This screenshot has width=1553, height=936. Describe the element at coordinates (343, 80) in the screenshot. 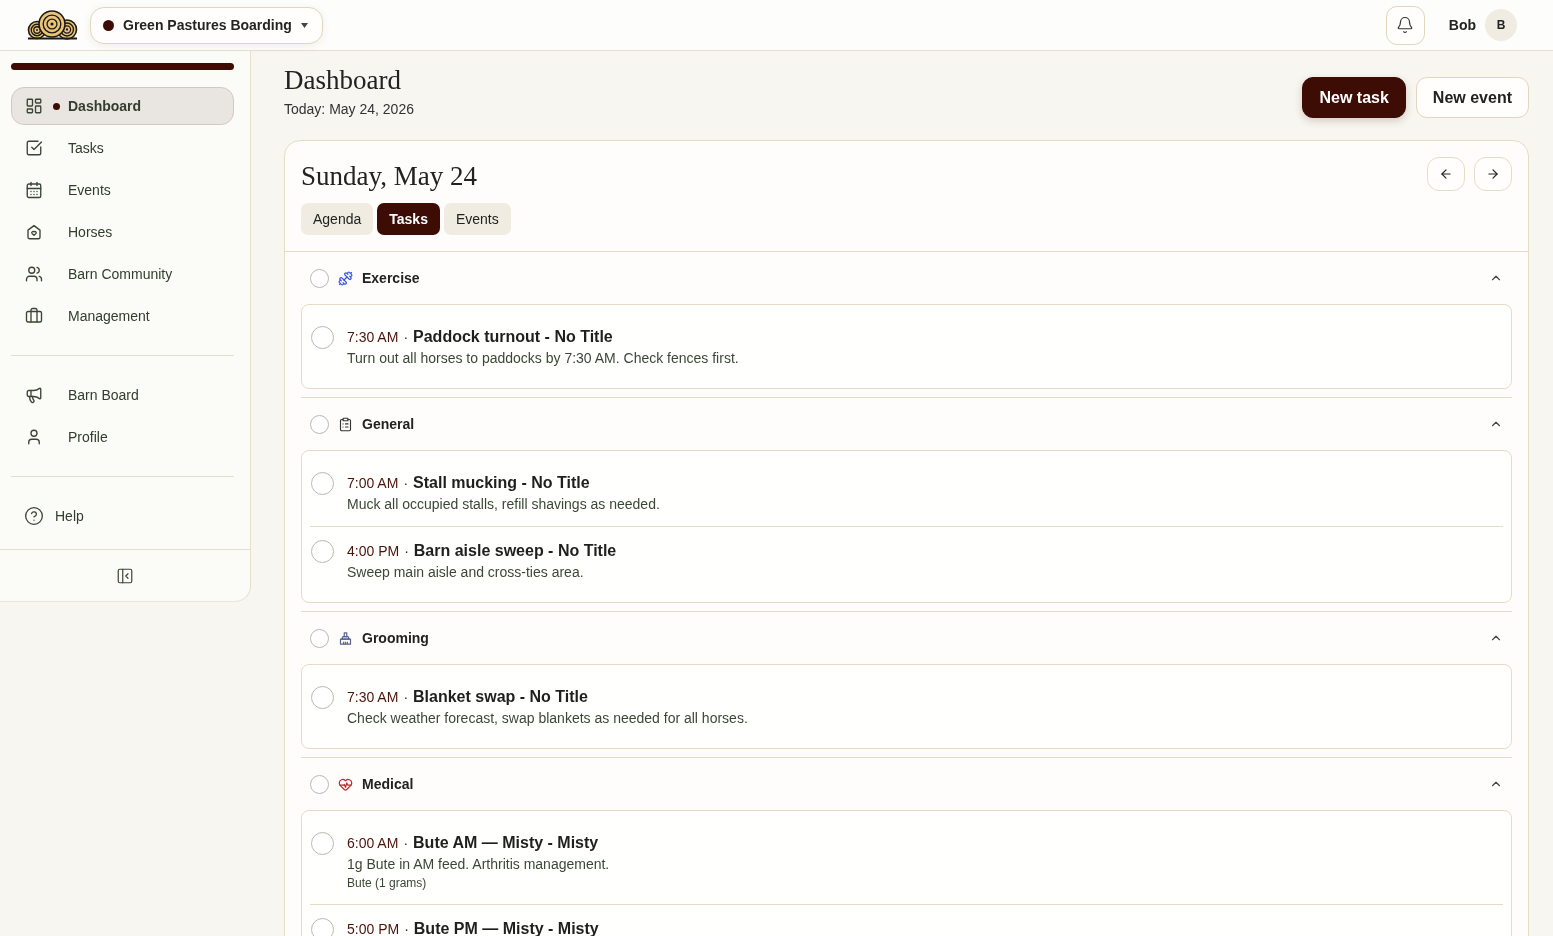

I see `page-title: Dashboard` at that location.